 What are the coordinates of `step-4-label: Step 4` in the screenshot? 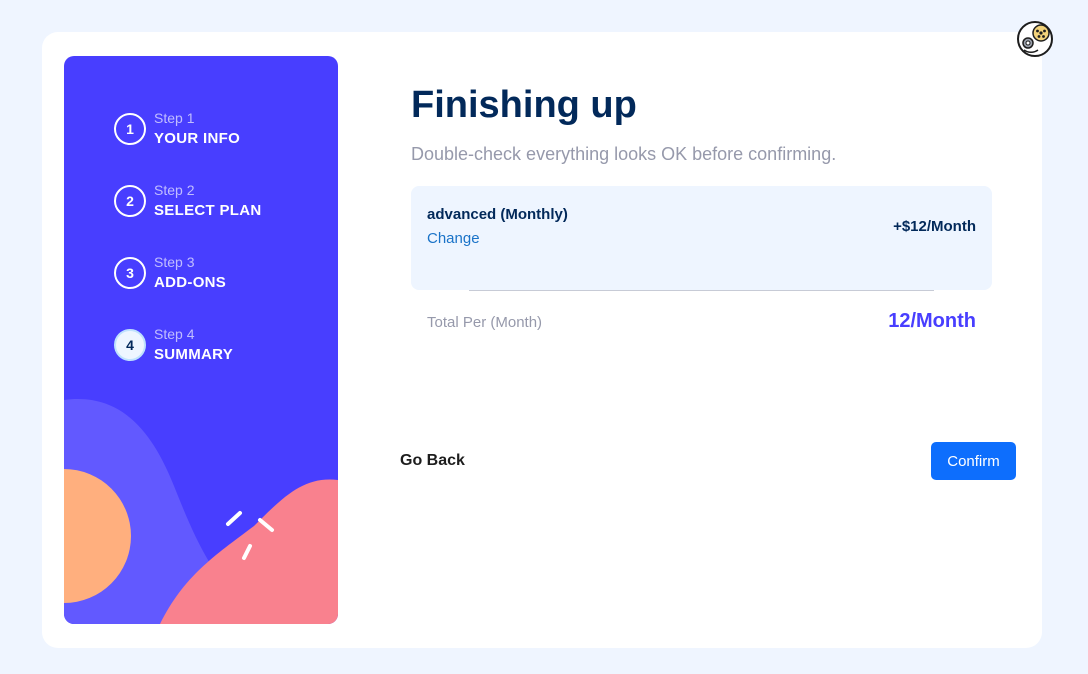 It's located at (174, 334).